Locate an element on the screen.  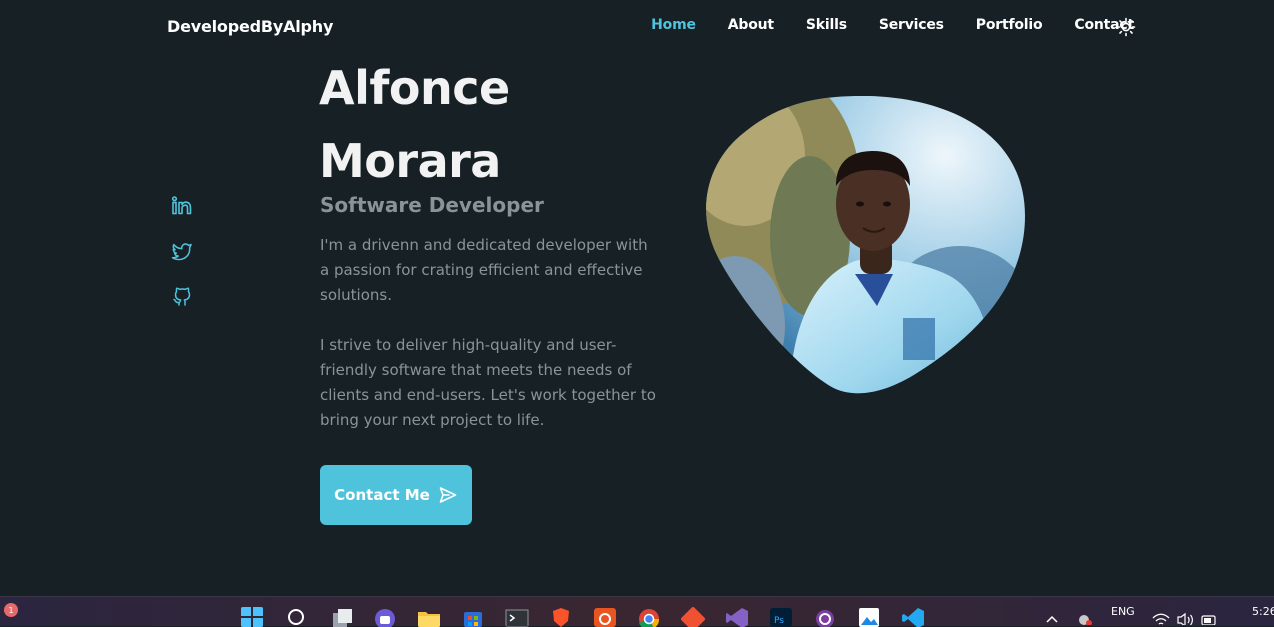
contact-me-button: Contact Me is located at coordinates (396, 495).